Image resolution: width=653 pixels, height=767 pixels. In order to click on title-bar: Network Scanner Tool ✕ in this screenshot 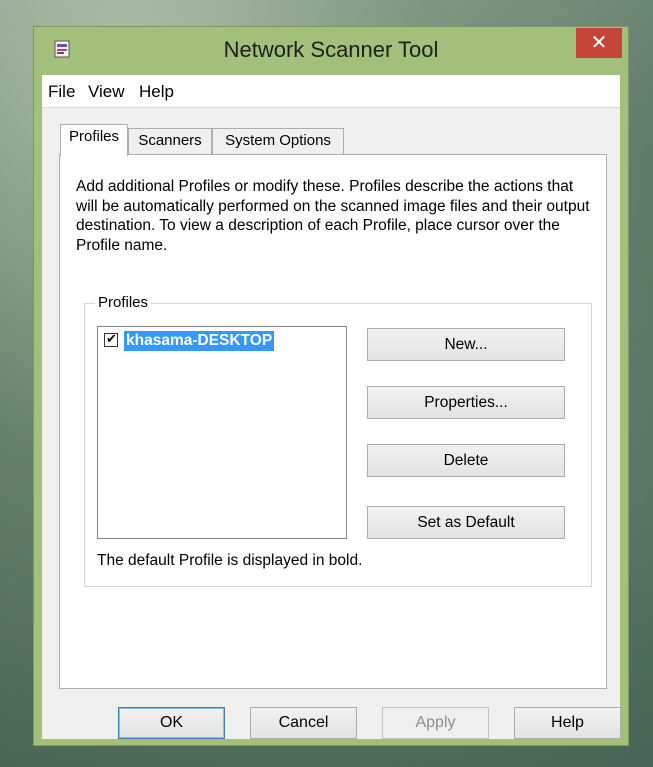, I will do `click(331, 51)`.